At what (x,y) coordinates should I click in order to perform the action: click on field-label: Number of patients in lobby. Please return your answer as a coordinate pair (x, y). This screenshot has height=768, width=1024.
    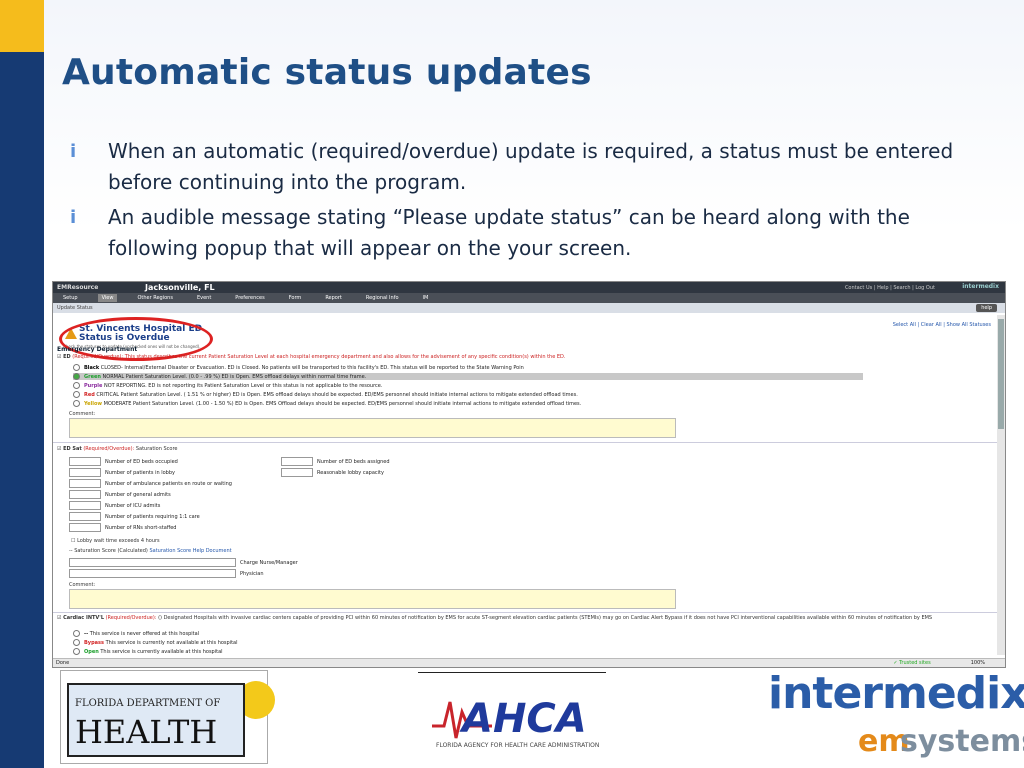
    Looking at the image, I should click on (140, 473).